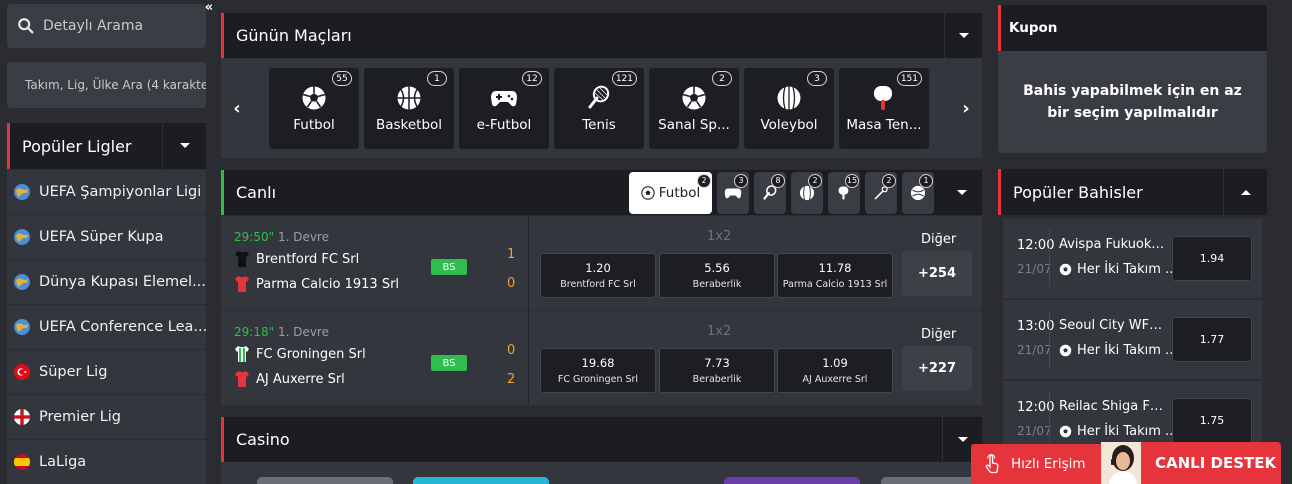 Image resolution: width=1292 pixels, height=484 pixels. I want to click on volleyball-icon, so click(789, 98).